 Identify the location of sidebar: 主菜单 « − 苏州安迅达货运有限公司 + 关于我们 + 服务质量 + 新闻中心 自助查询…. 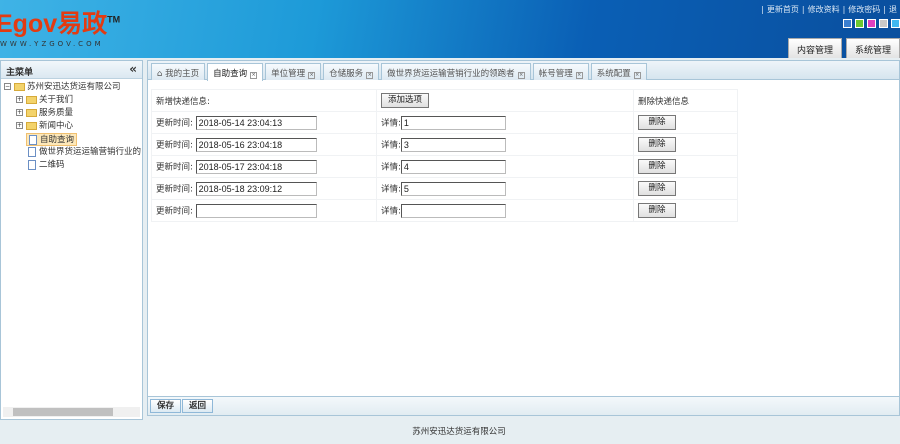
(71, 240).